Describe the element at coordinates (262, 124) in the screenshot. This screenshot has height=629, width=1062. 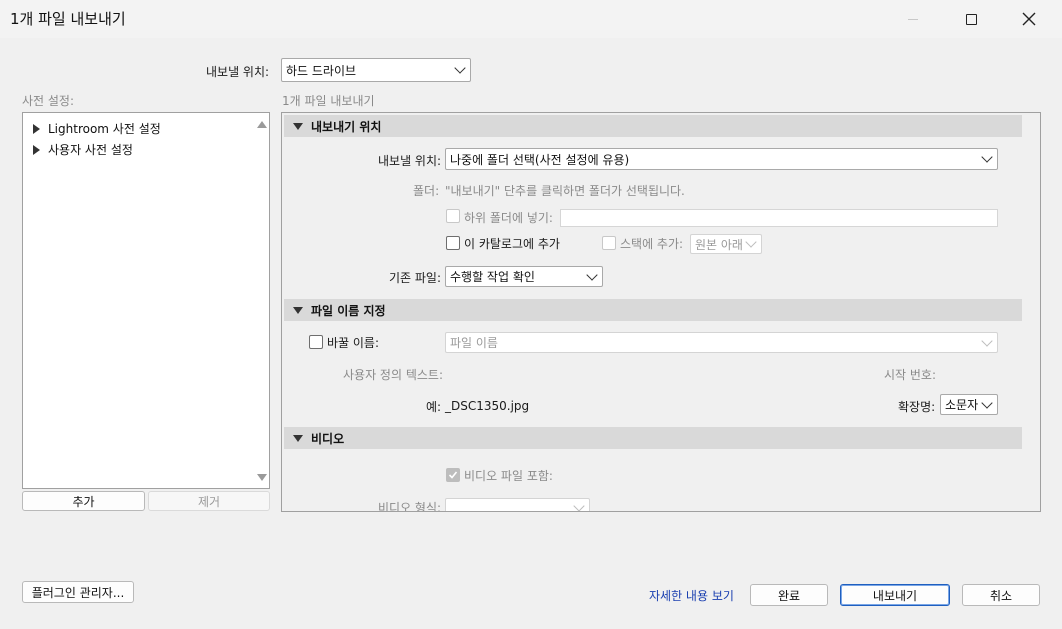
I see `scroll-up-icon` at that location.